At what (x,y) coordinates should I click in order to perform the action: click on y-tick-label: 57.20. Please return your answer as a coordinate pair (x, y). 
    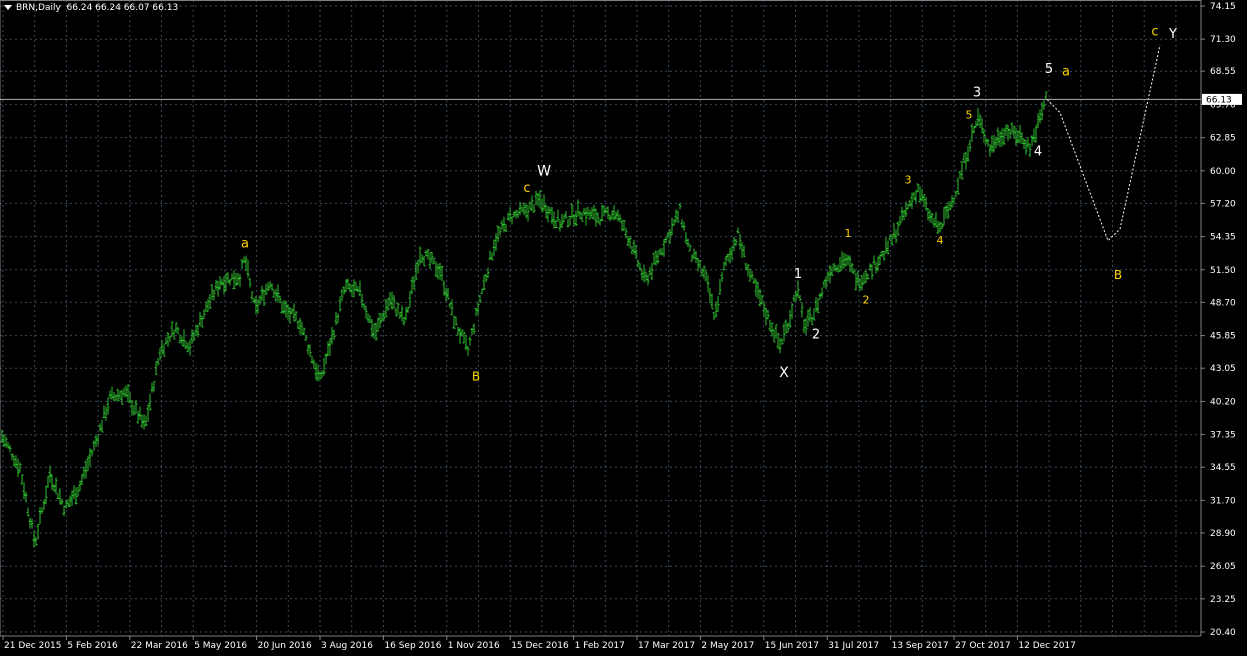
    Looking at the image, I should click on (1223, 204).